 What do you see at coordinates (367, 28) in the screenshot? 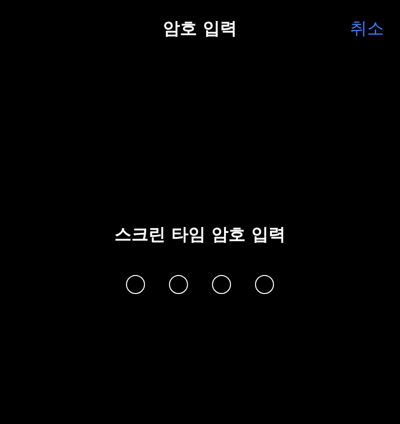
I see `cancel-button: 취소` at bounding box center [367, 28].